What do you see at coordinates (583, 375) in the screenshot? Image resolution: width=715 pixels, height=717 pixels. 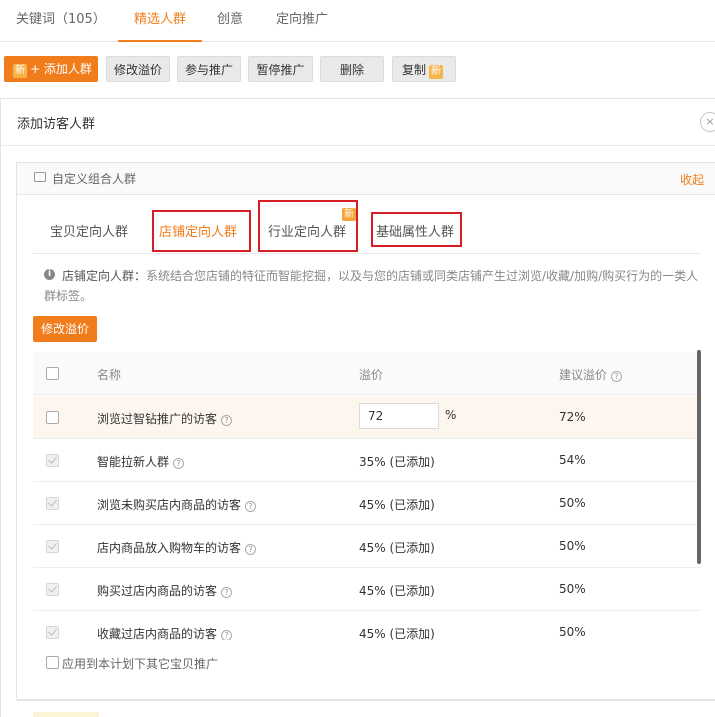 I see `header-suggested-label: 建议溢价` at bounding box center [583, 375].